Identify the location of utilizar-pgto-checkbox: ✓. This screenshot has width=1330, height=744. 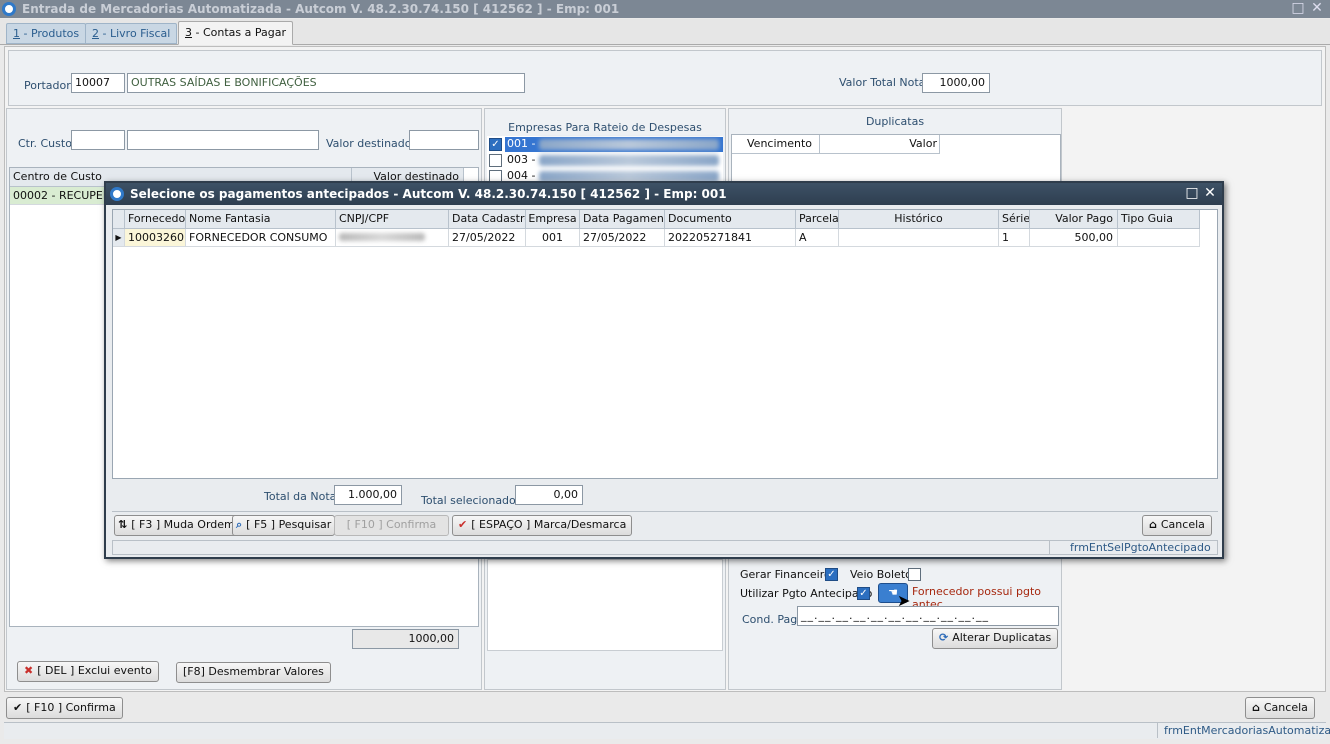
(863, 593).